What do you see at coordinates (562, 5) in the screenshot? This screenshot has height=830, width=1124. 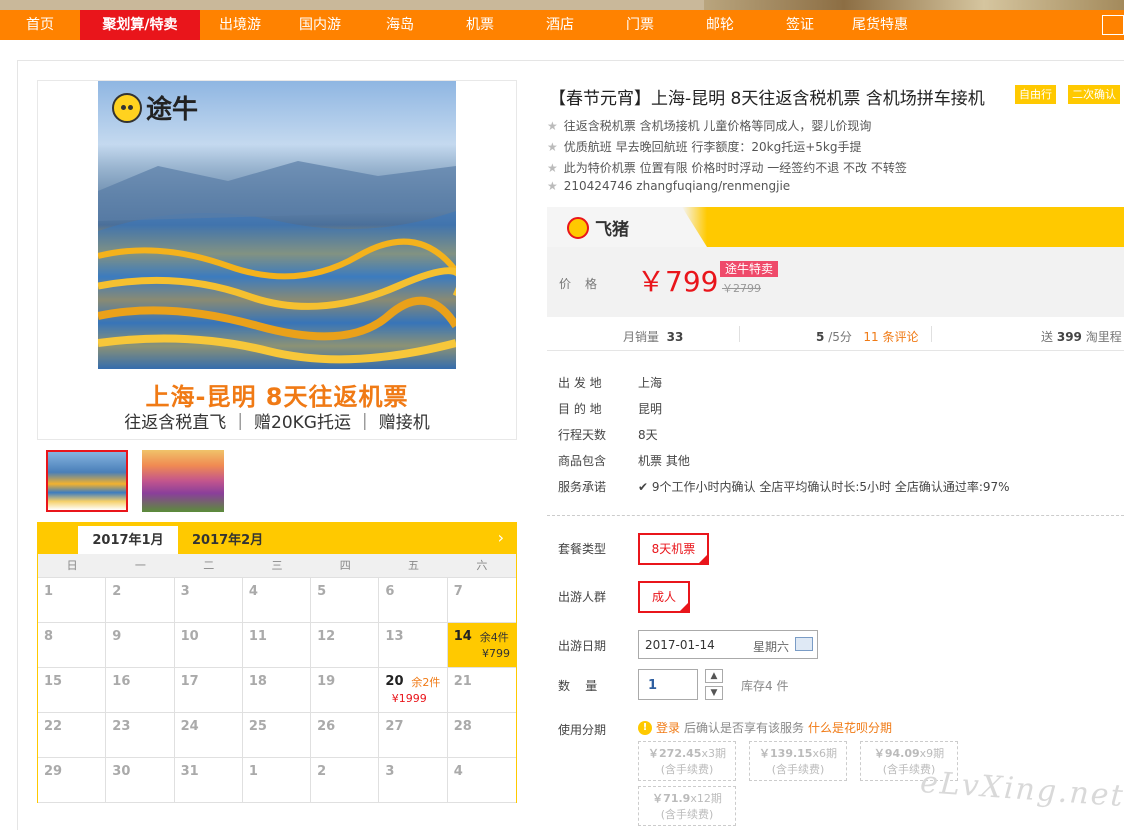 I see `top-banner-strip` at bounding box center [562, 5].